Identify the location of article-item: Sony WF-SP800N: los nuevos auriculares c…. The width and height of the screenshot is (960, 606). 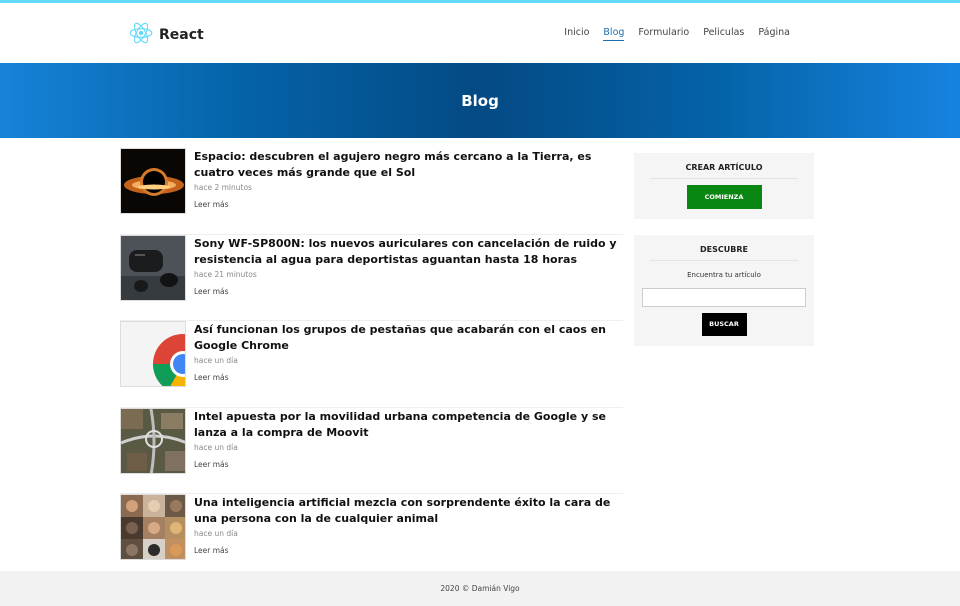
(371, 278).